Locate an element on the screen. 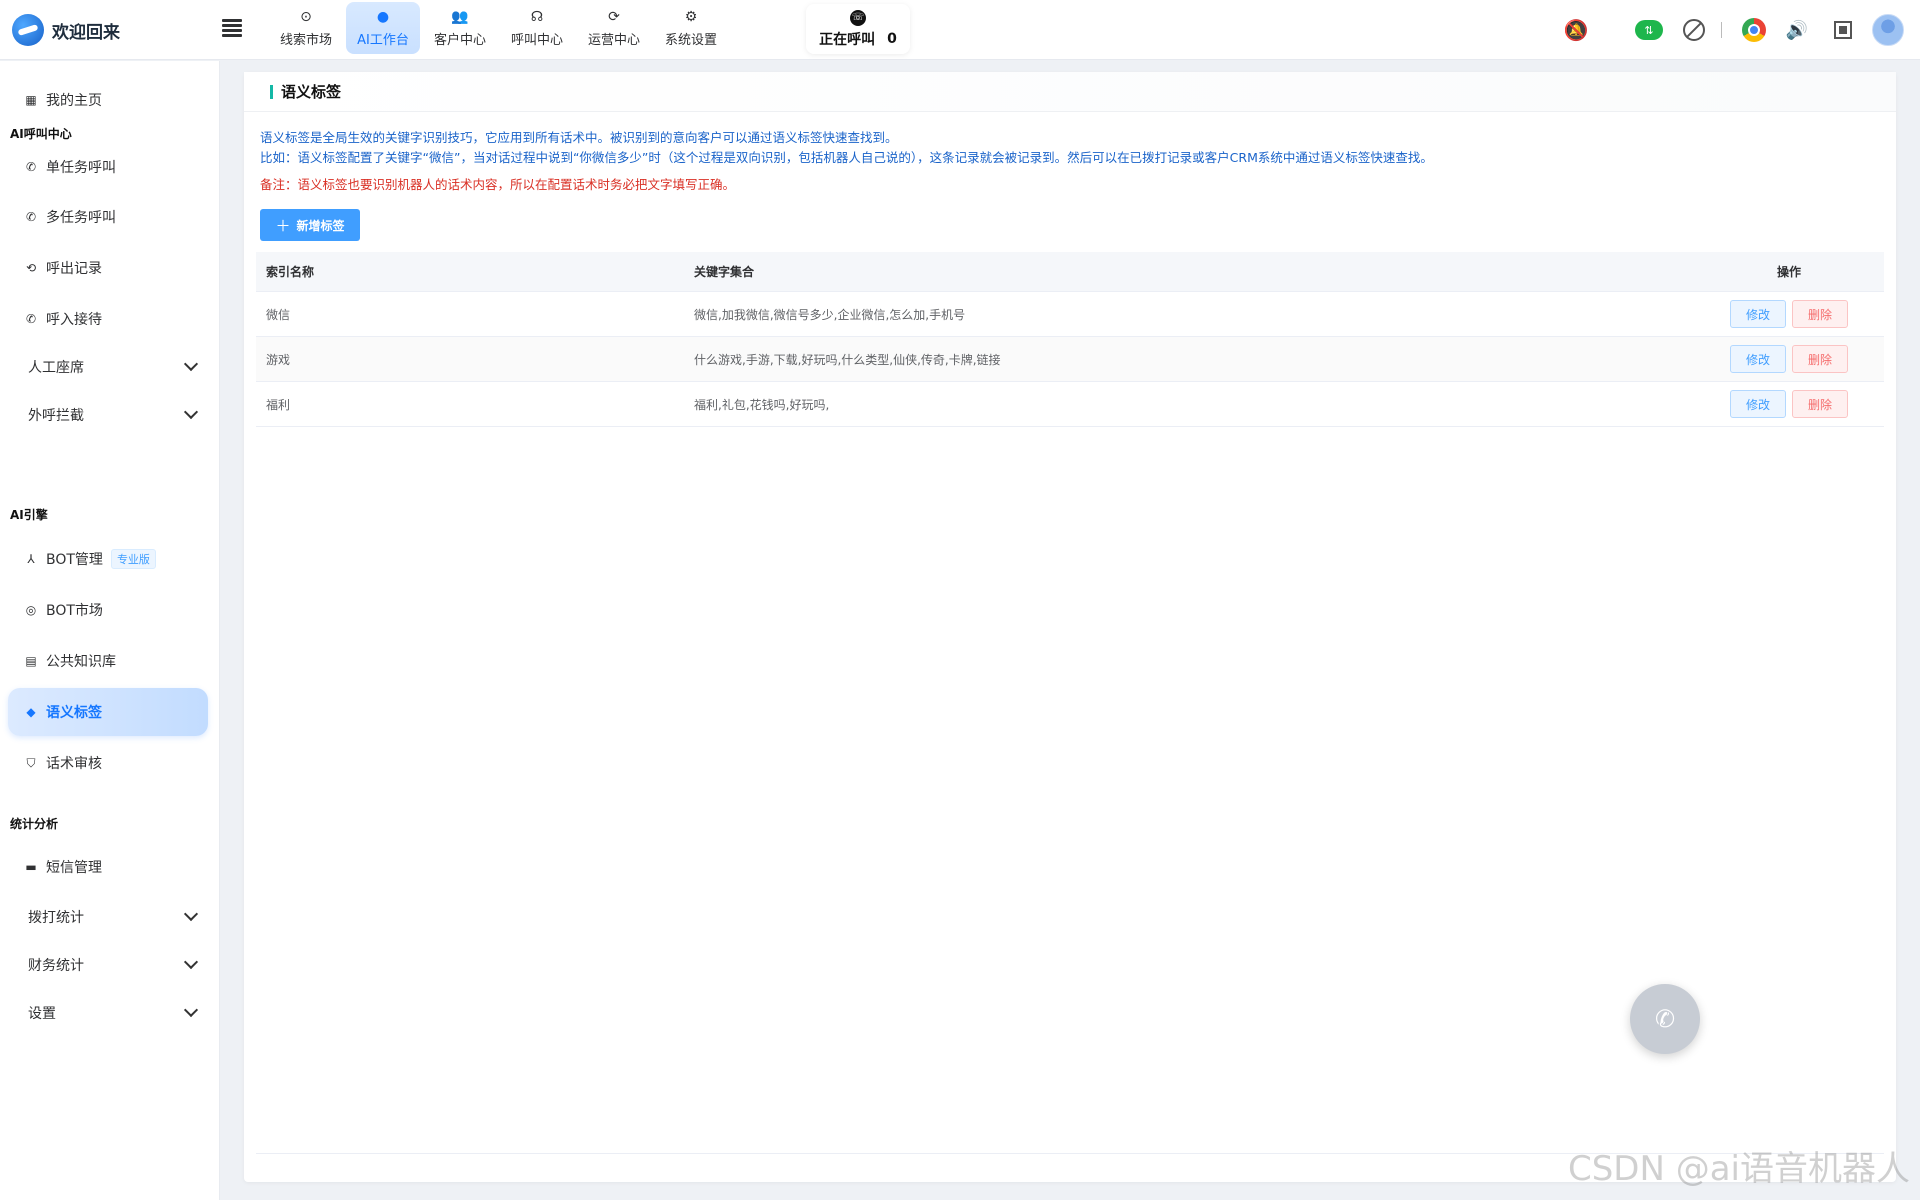 The width and height of the screenshot is (1920, 1200). sidebar-item-bot-market: ◎ BOT市场 is located at coordinates (108, 610).